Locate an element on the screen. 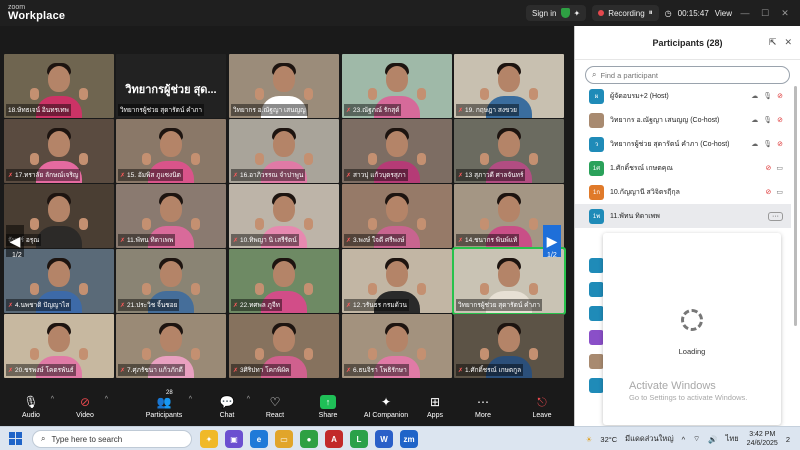  video-tile: ✗ 7.ศุภรัชนา แก้วภักดี is located at coordinates (171, 346).